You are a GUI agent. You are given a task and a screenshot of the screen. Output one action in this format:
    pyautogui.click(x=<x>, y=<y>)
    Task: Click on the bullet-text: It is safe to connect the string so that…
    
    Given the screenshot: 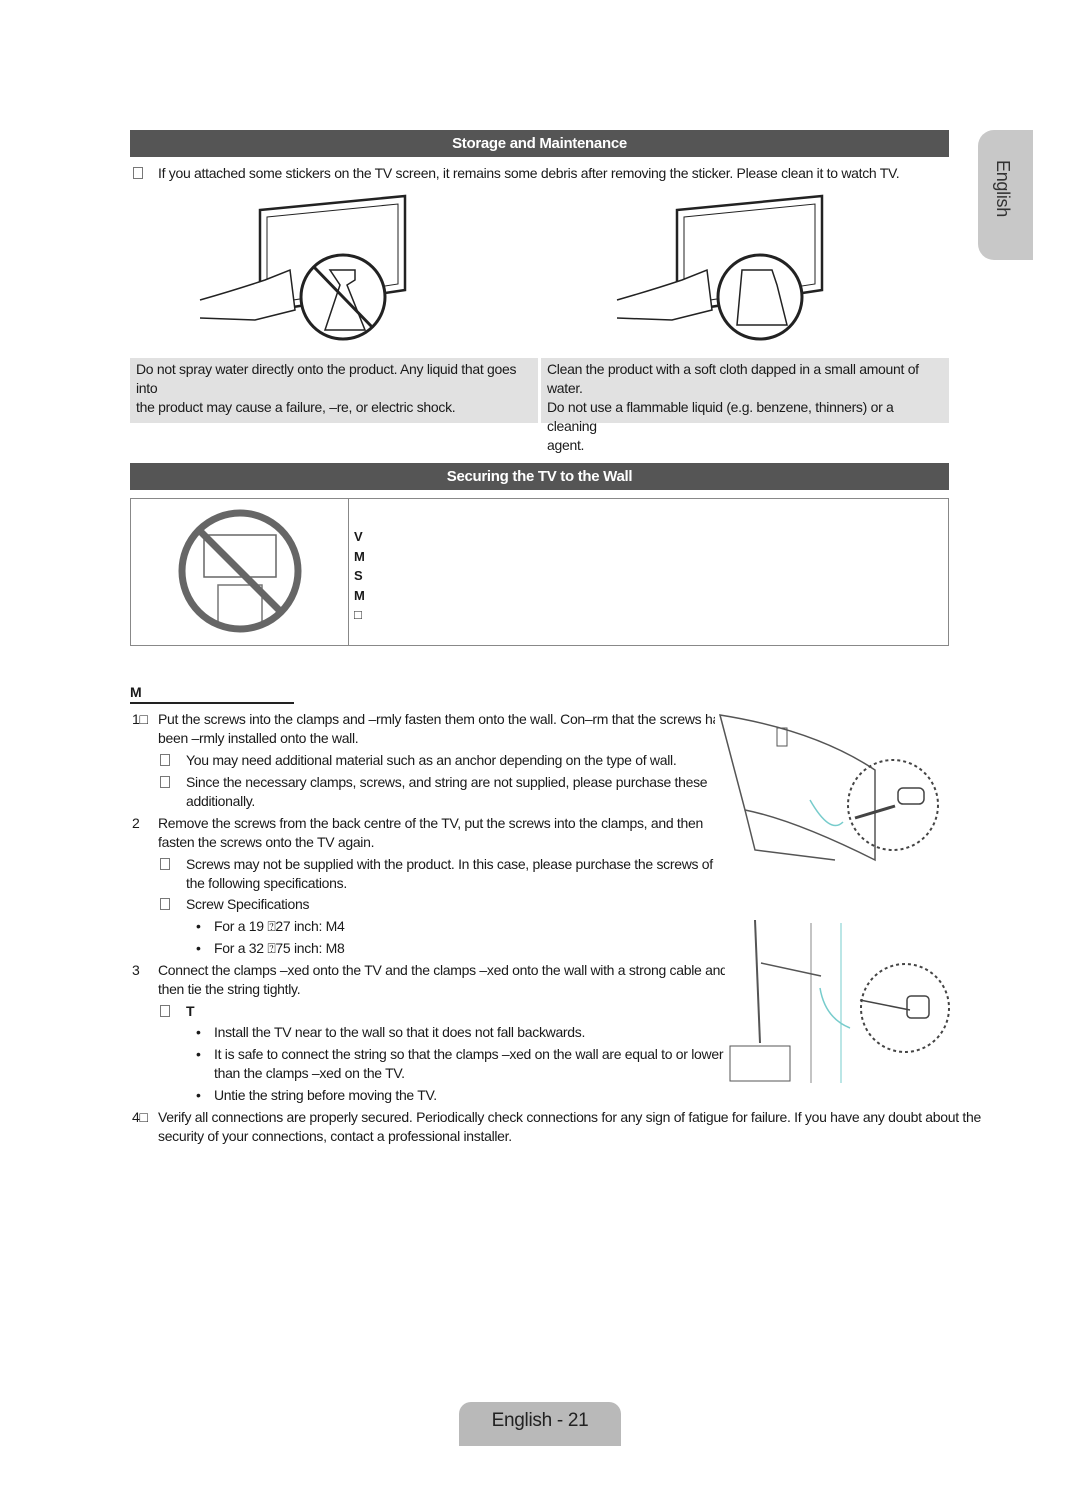 What is the action you would take?
    pyautogui.click(x=469, y=1054)
    